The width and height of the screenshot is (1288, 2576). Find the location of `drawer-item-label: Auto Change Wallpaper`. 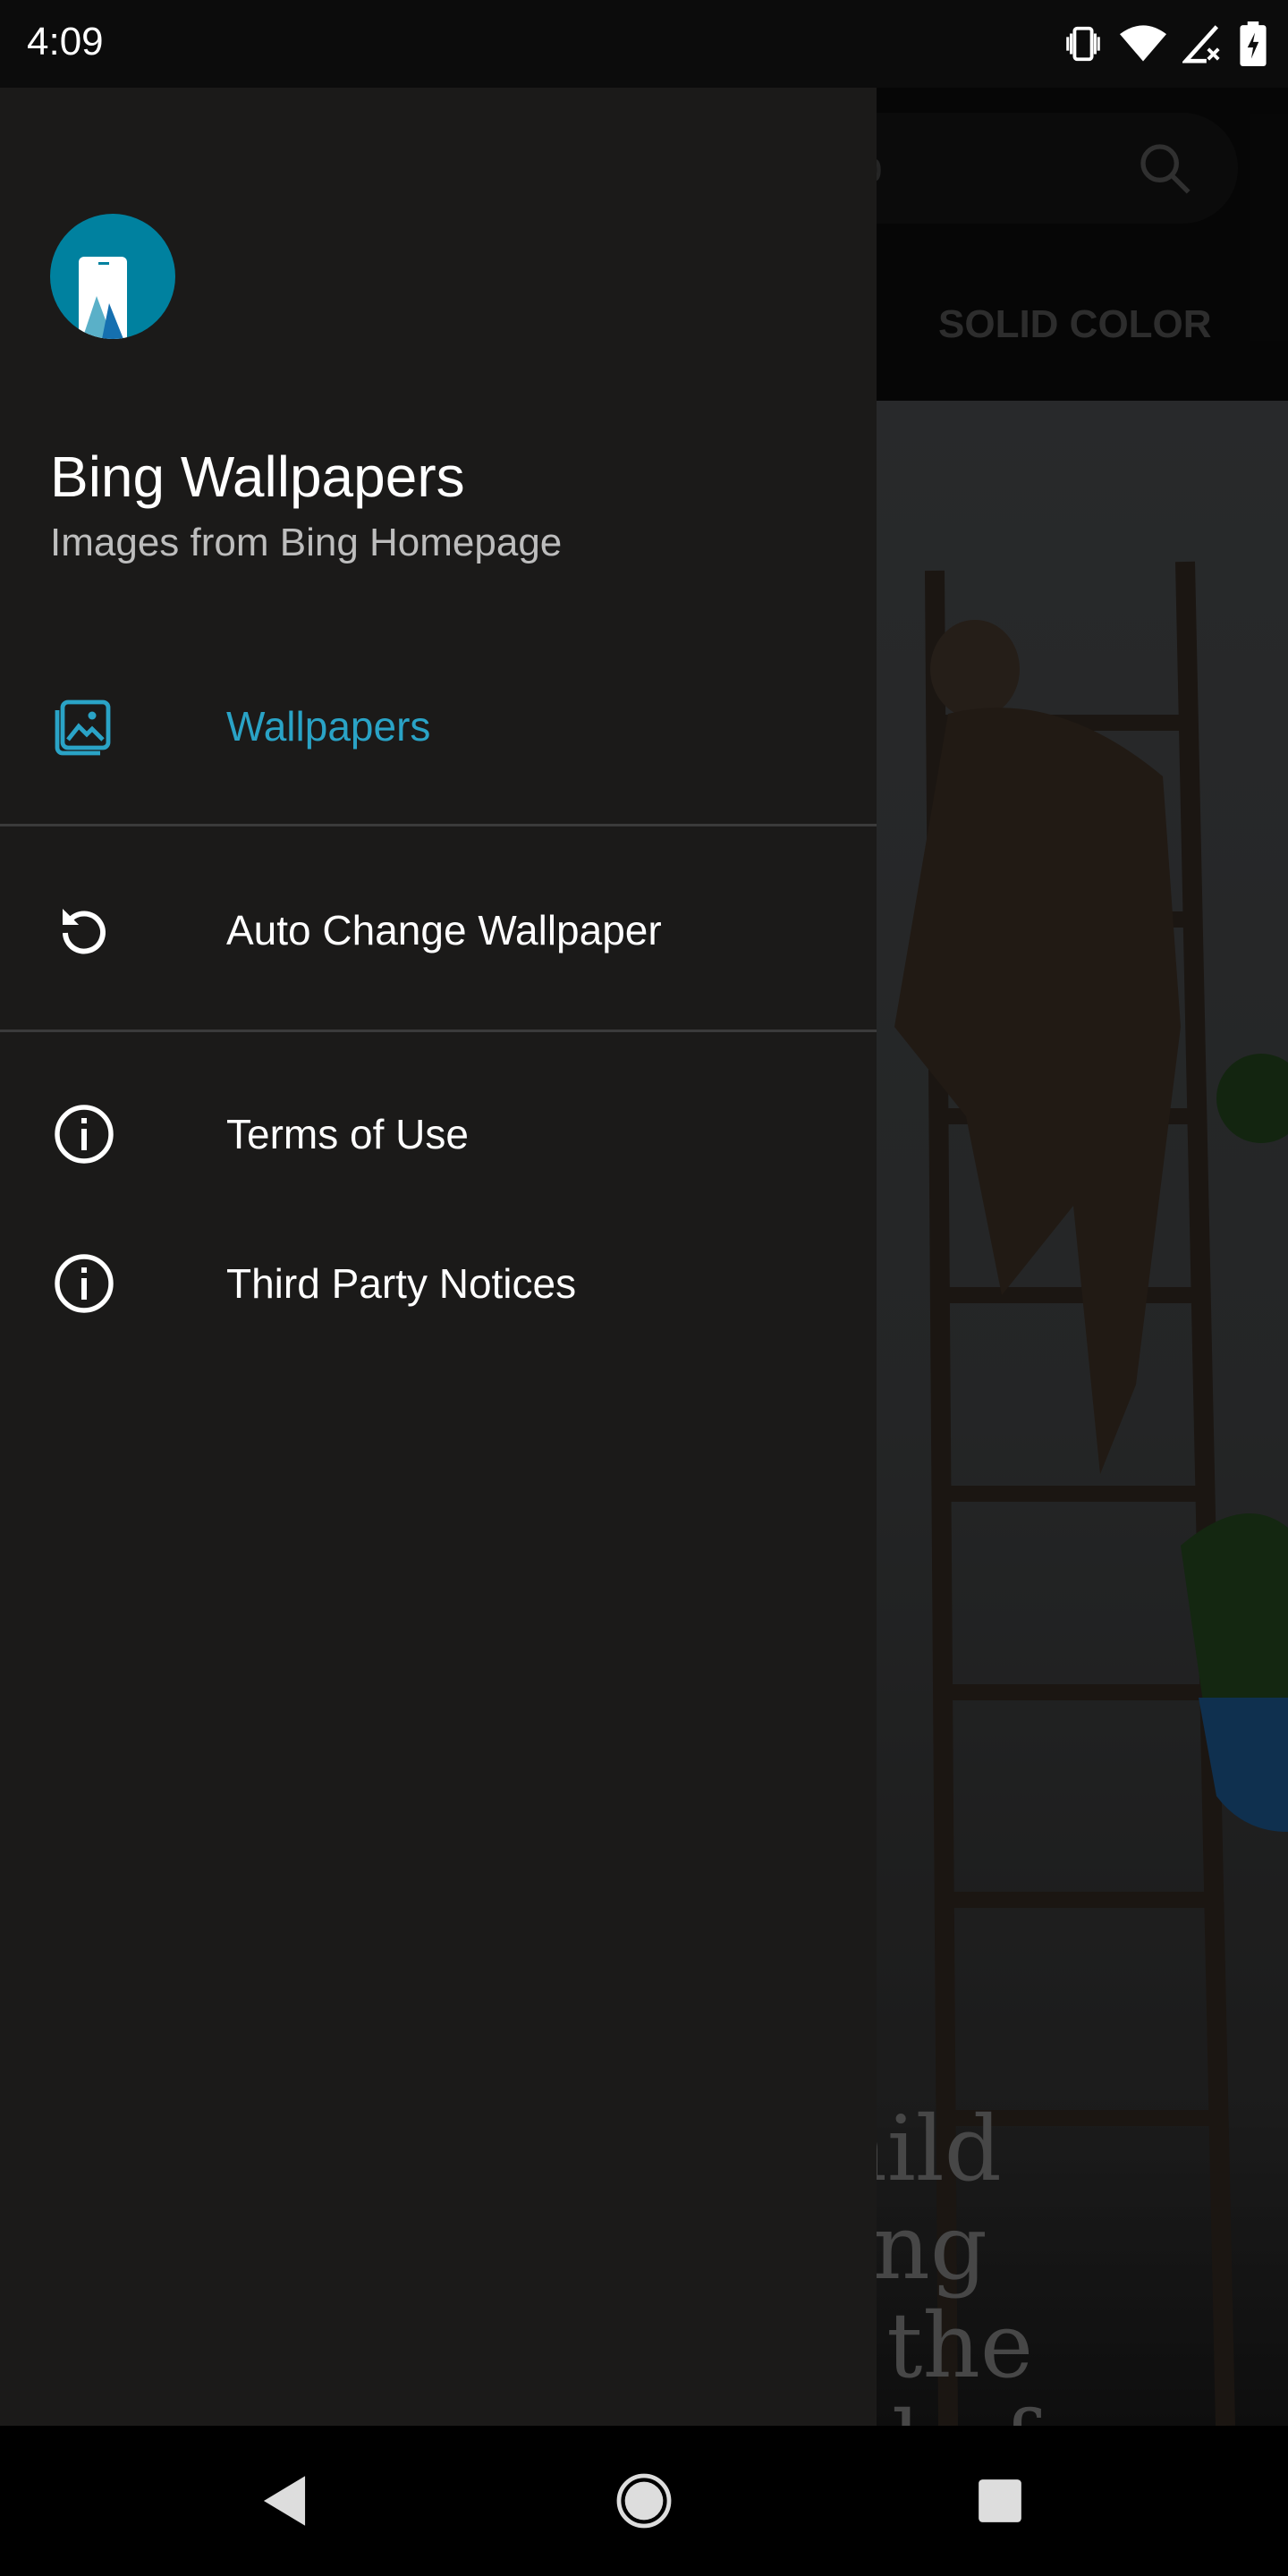

drawer-item-label: Auto Change Wallpaper is located at coordinates (444, 930).